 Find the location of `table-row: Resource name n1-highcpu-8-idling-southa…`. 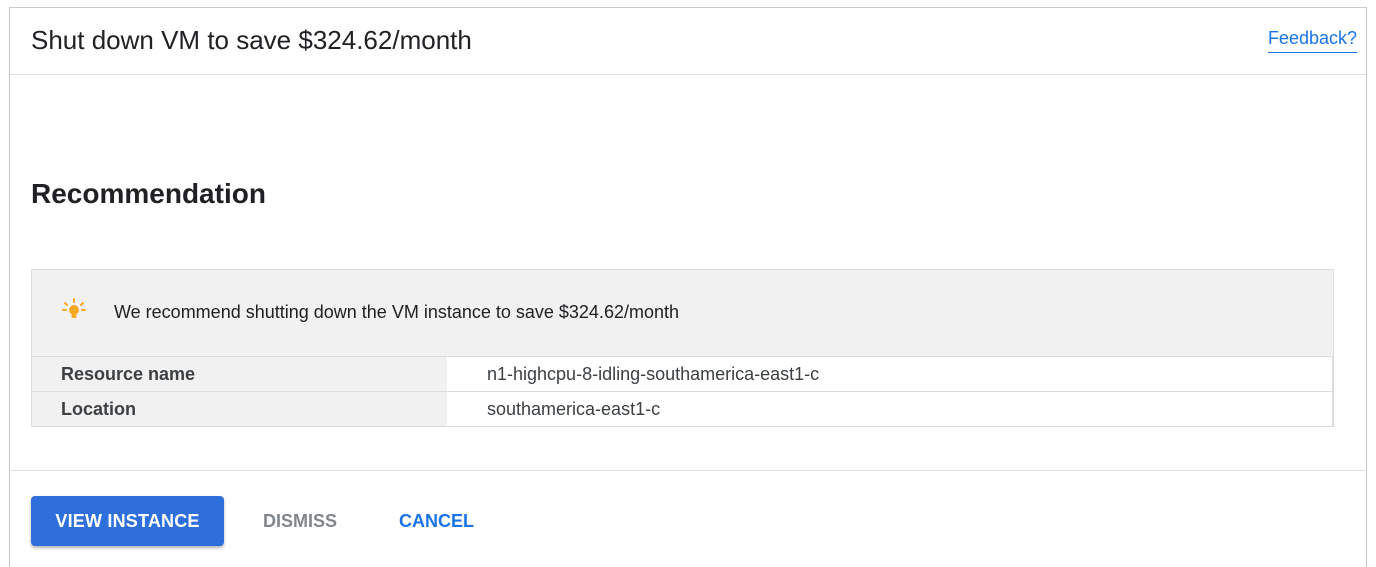

table-row: Resource name n1-highcpu-8-idling-southa… is located at coordinates (682, 374).